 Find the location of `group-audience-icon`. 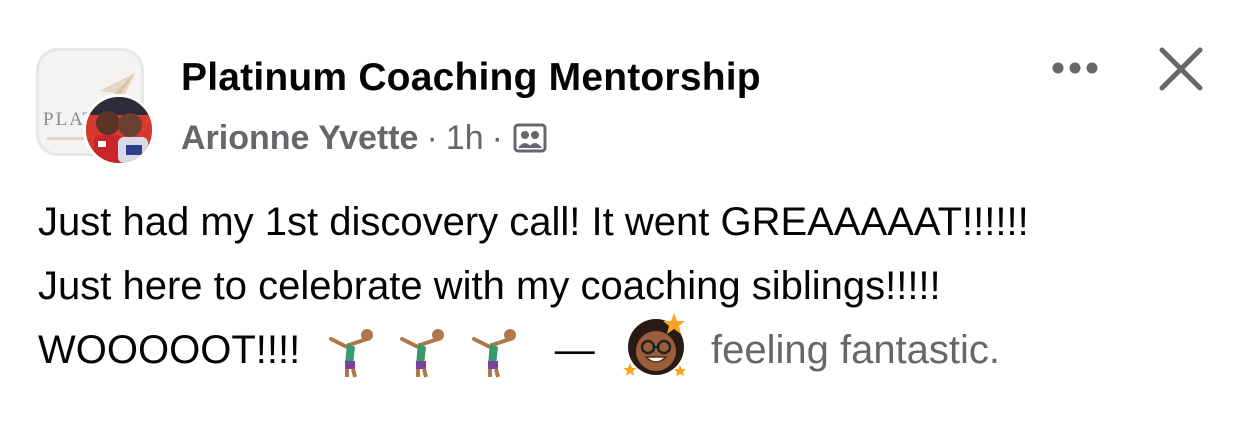

group-audience-icon is located at coordinates (530, 138).